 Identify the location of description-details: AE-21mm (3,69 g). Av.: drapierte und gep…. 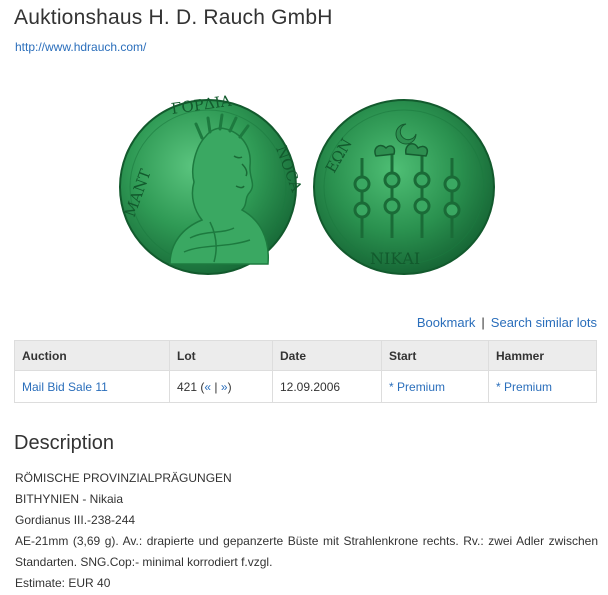
(306, 551).